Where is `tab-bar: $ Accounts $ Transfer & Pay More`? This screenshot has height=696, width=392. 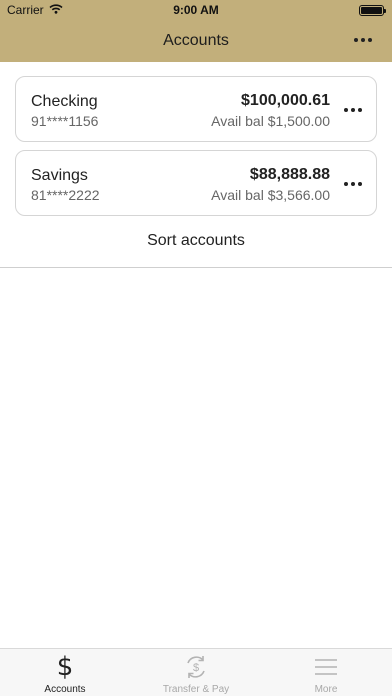
tab-bar: $ Accounts $ Transfer & Pay More is located at coordinates (196, 672).